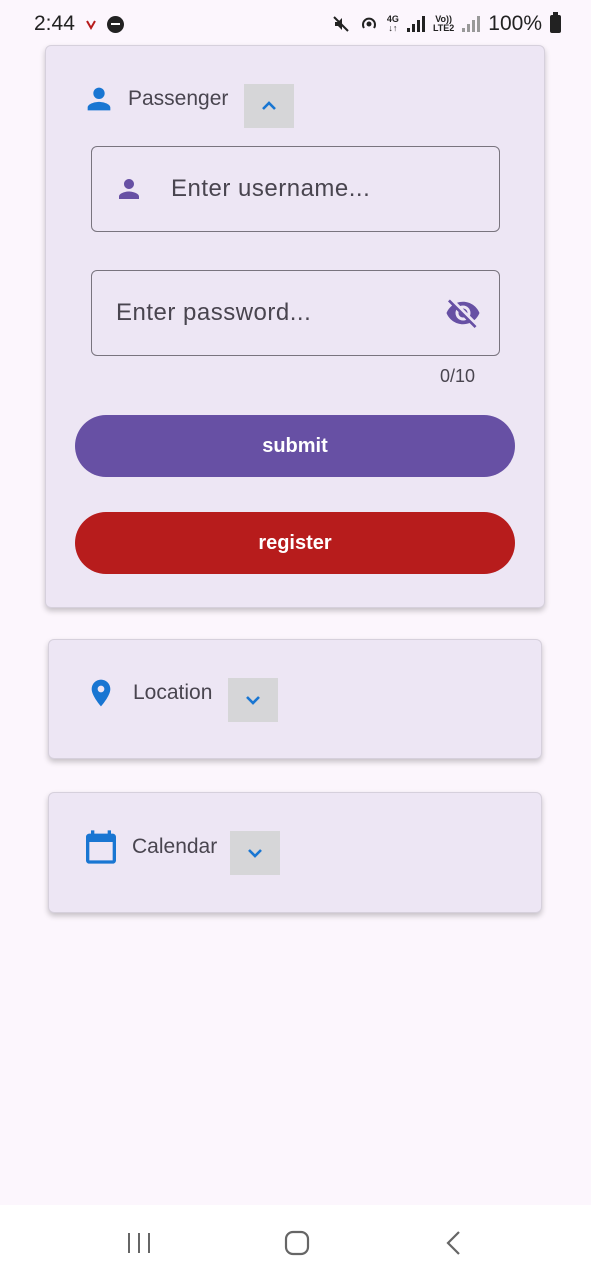 Image resolution: width=591 pixels, height=1280 pixels. Describe the element at coordinates (415, 24) in the screenshot. I see `signal-icon` at that location.